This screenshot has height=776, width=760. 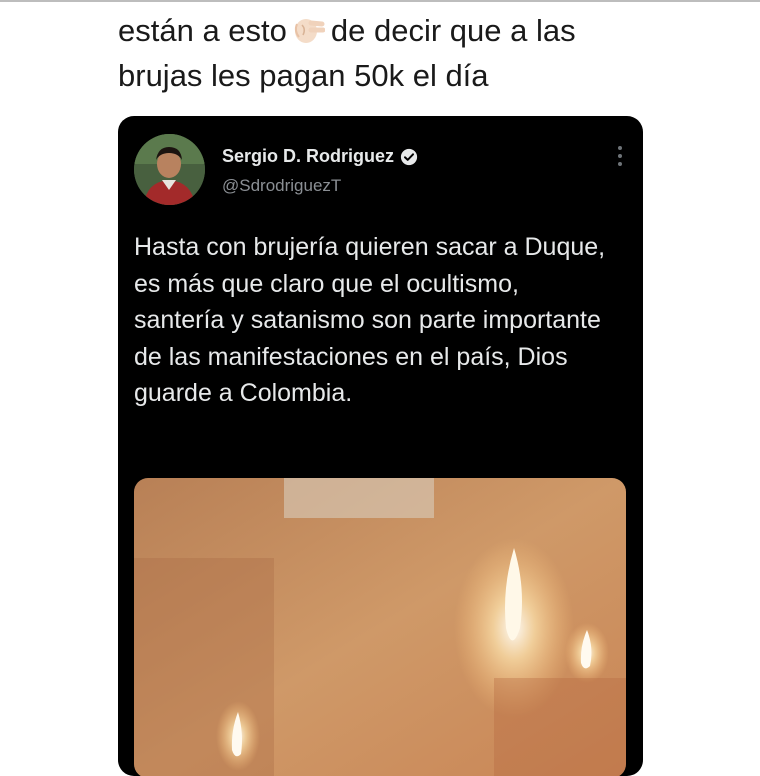 What do you see at coordinates (202, 30) in the screenshot?
I see `caption-text-part1: están a esto` at bounding box center [202, 30].